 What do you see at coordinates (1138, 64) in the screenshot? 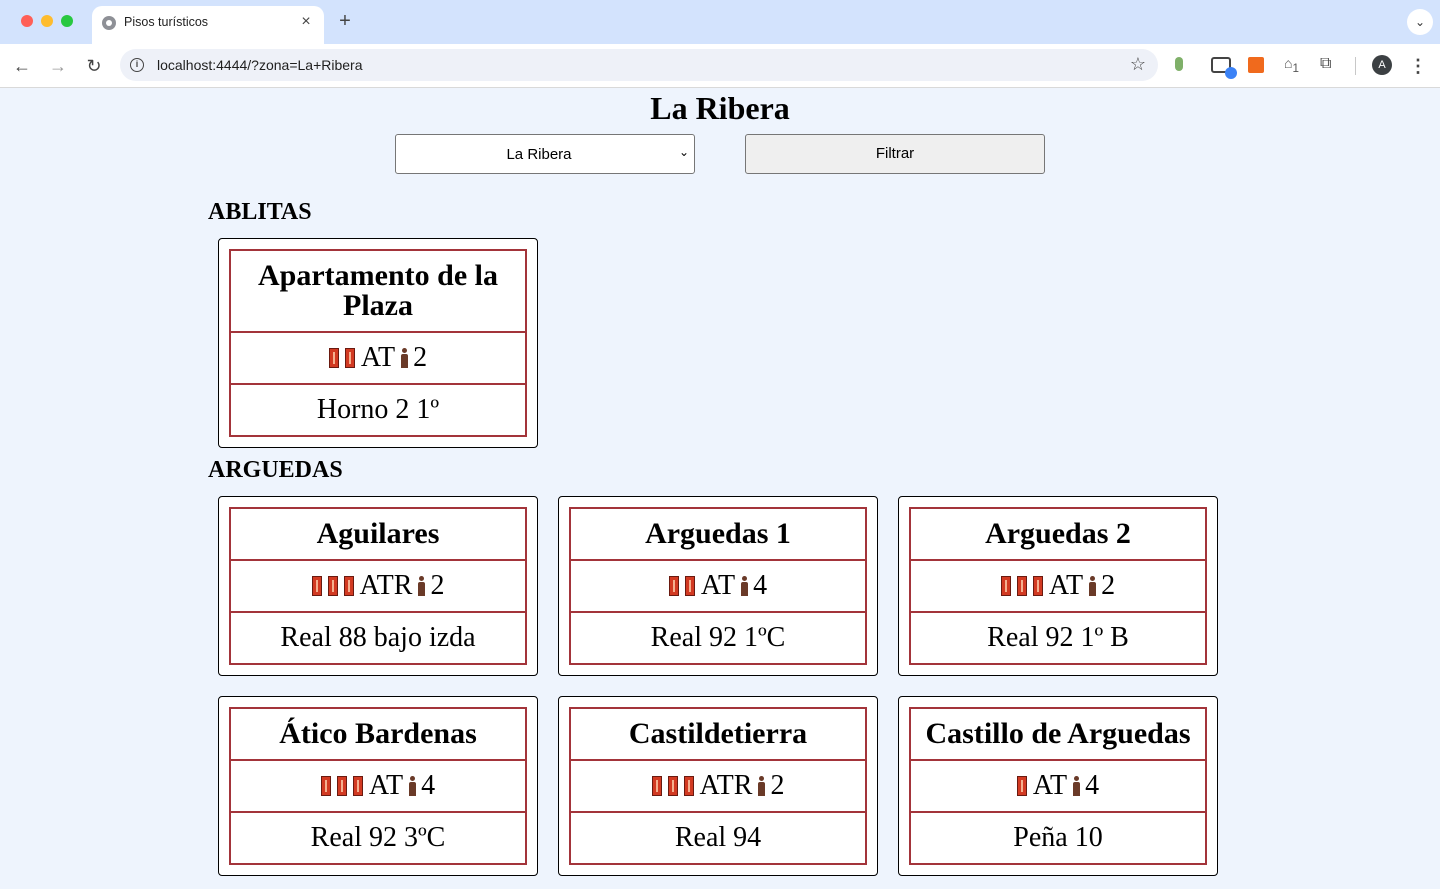
I see `bookmark-star-icon: ☆` at bounding box center [1138, 64].